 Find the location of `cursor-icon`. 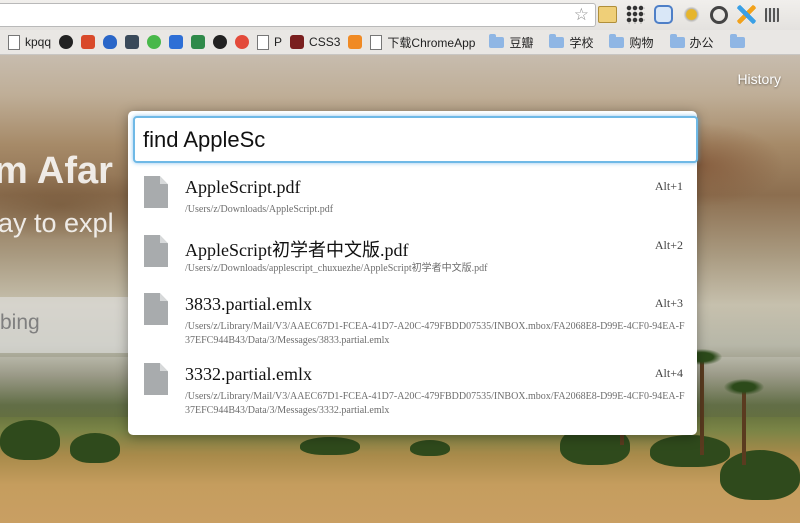

cursor-icon is located at coordinates (297, 42).